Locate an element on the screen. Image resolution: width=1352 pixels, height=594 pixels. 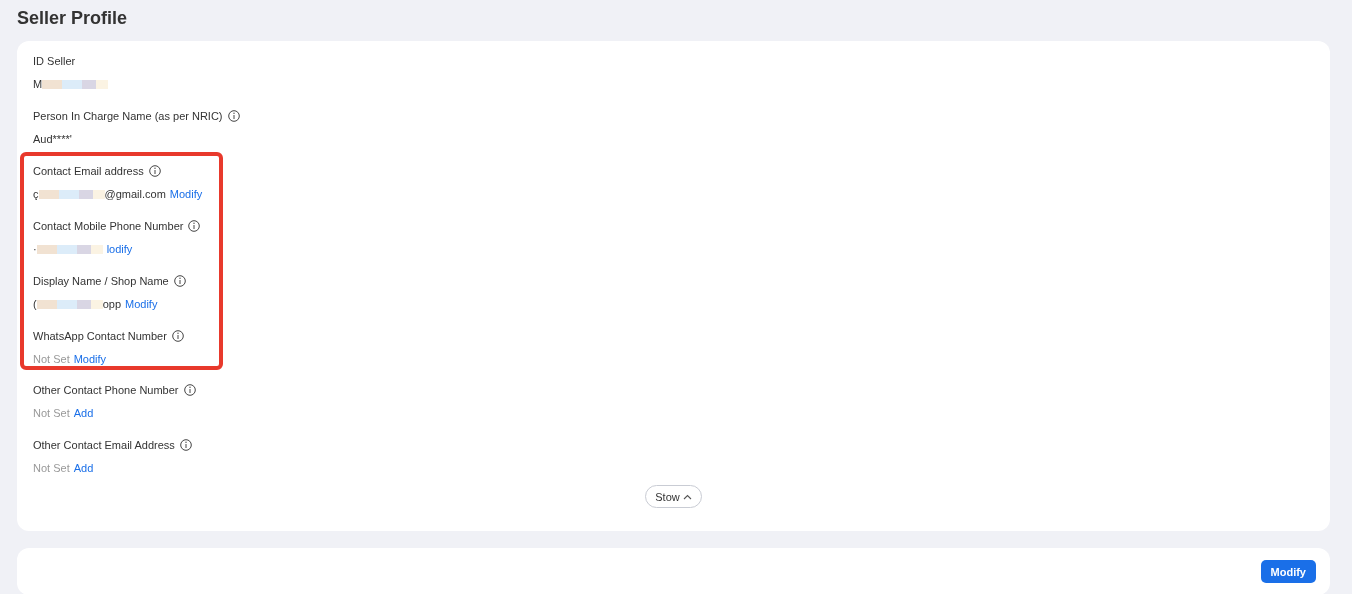
stow-button: Stow is located at coordinates (673, 496).